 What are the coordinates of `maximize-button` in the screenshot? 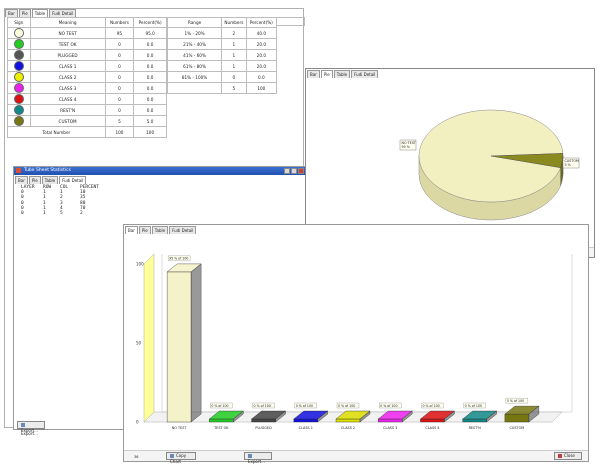 It's located at (294, 171).